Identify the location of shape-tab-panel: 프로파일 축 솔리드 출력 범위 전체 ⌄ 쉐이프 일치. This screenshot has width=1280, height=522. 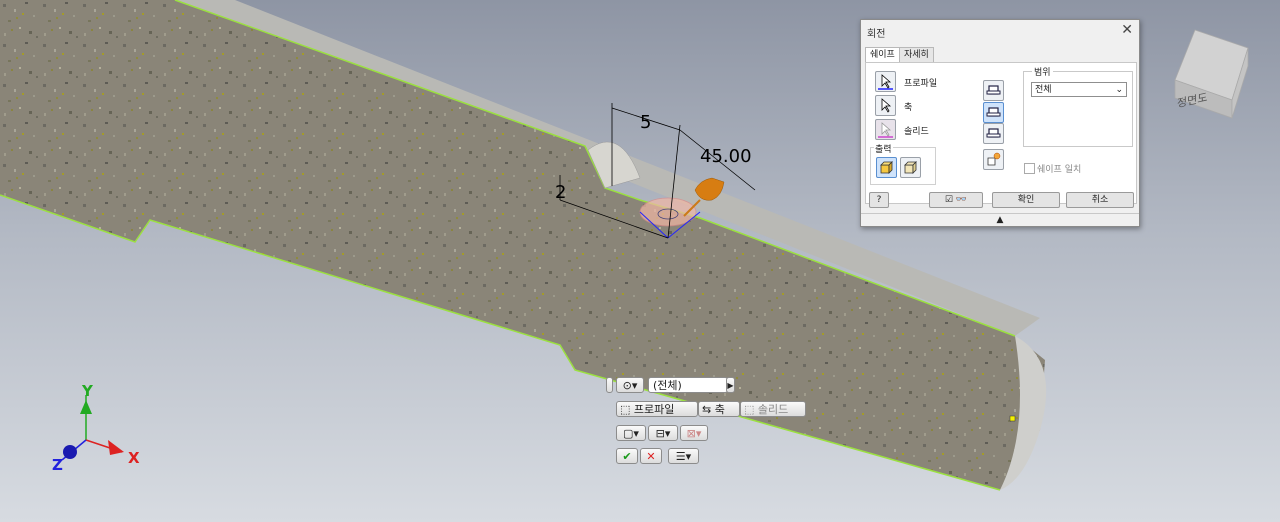
(1001, 133).